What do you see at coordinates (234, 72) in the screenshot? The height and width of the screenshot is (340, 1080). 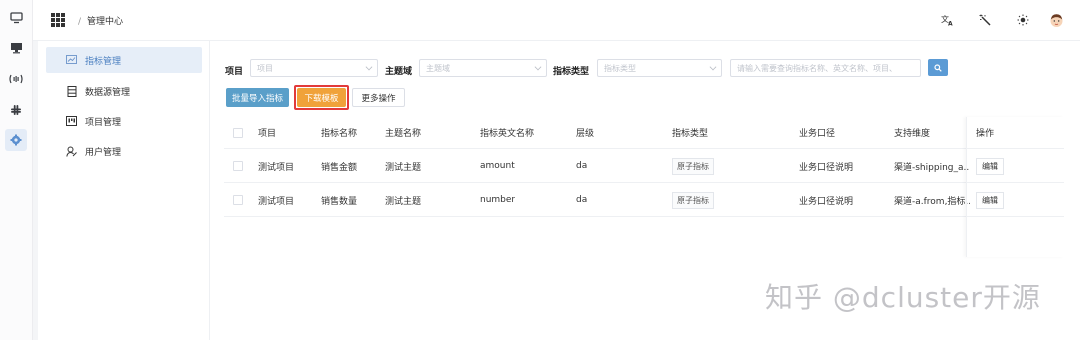 I see `project-filter-label: 项目` at bounding box center [234, 72].